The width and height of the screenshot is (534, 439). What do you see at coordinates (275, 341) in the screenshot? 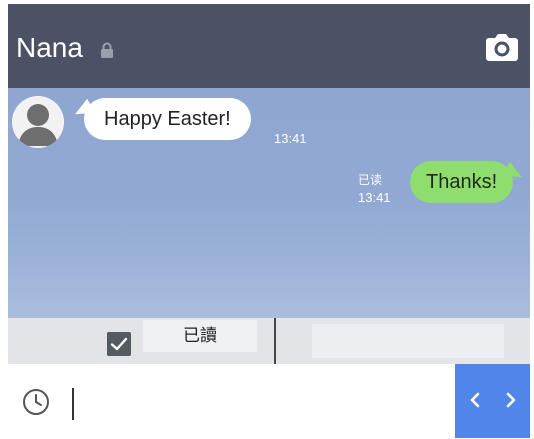
I see `bar-divider` at bounding box center [275, 341].